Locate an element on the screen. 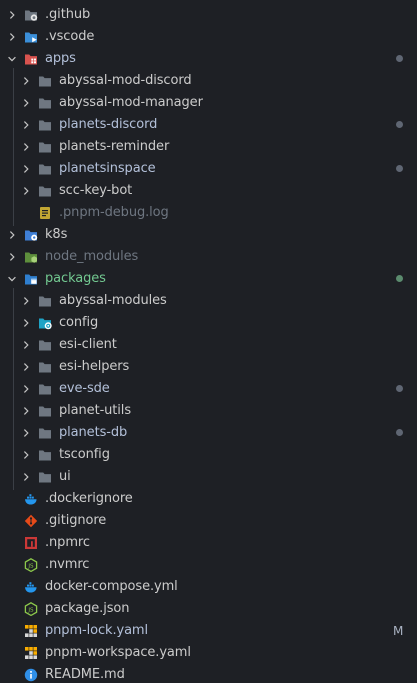  item-label: scc-key-bot is located at coordinates (96, 190).